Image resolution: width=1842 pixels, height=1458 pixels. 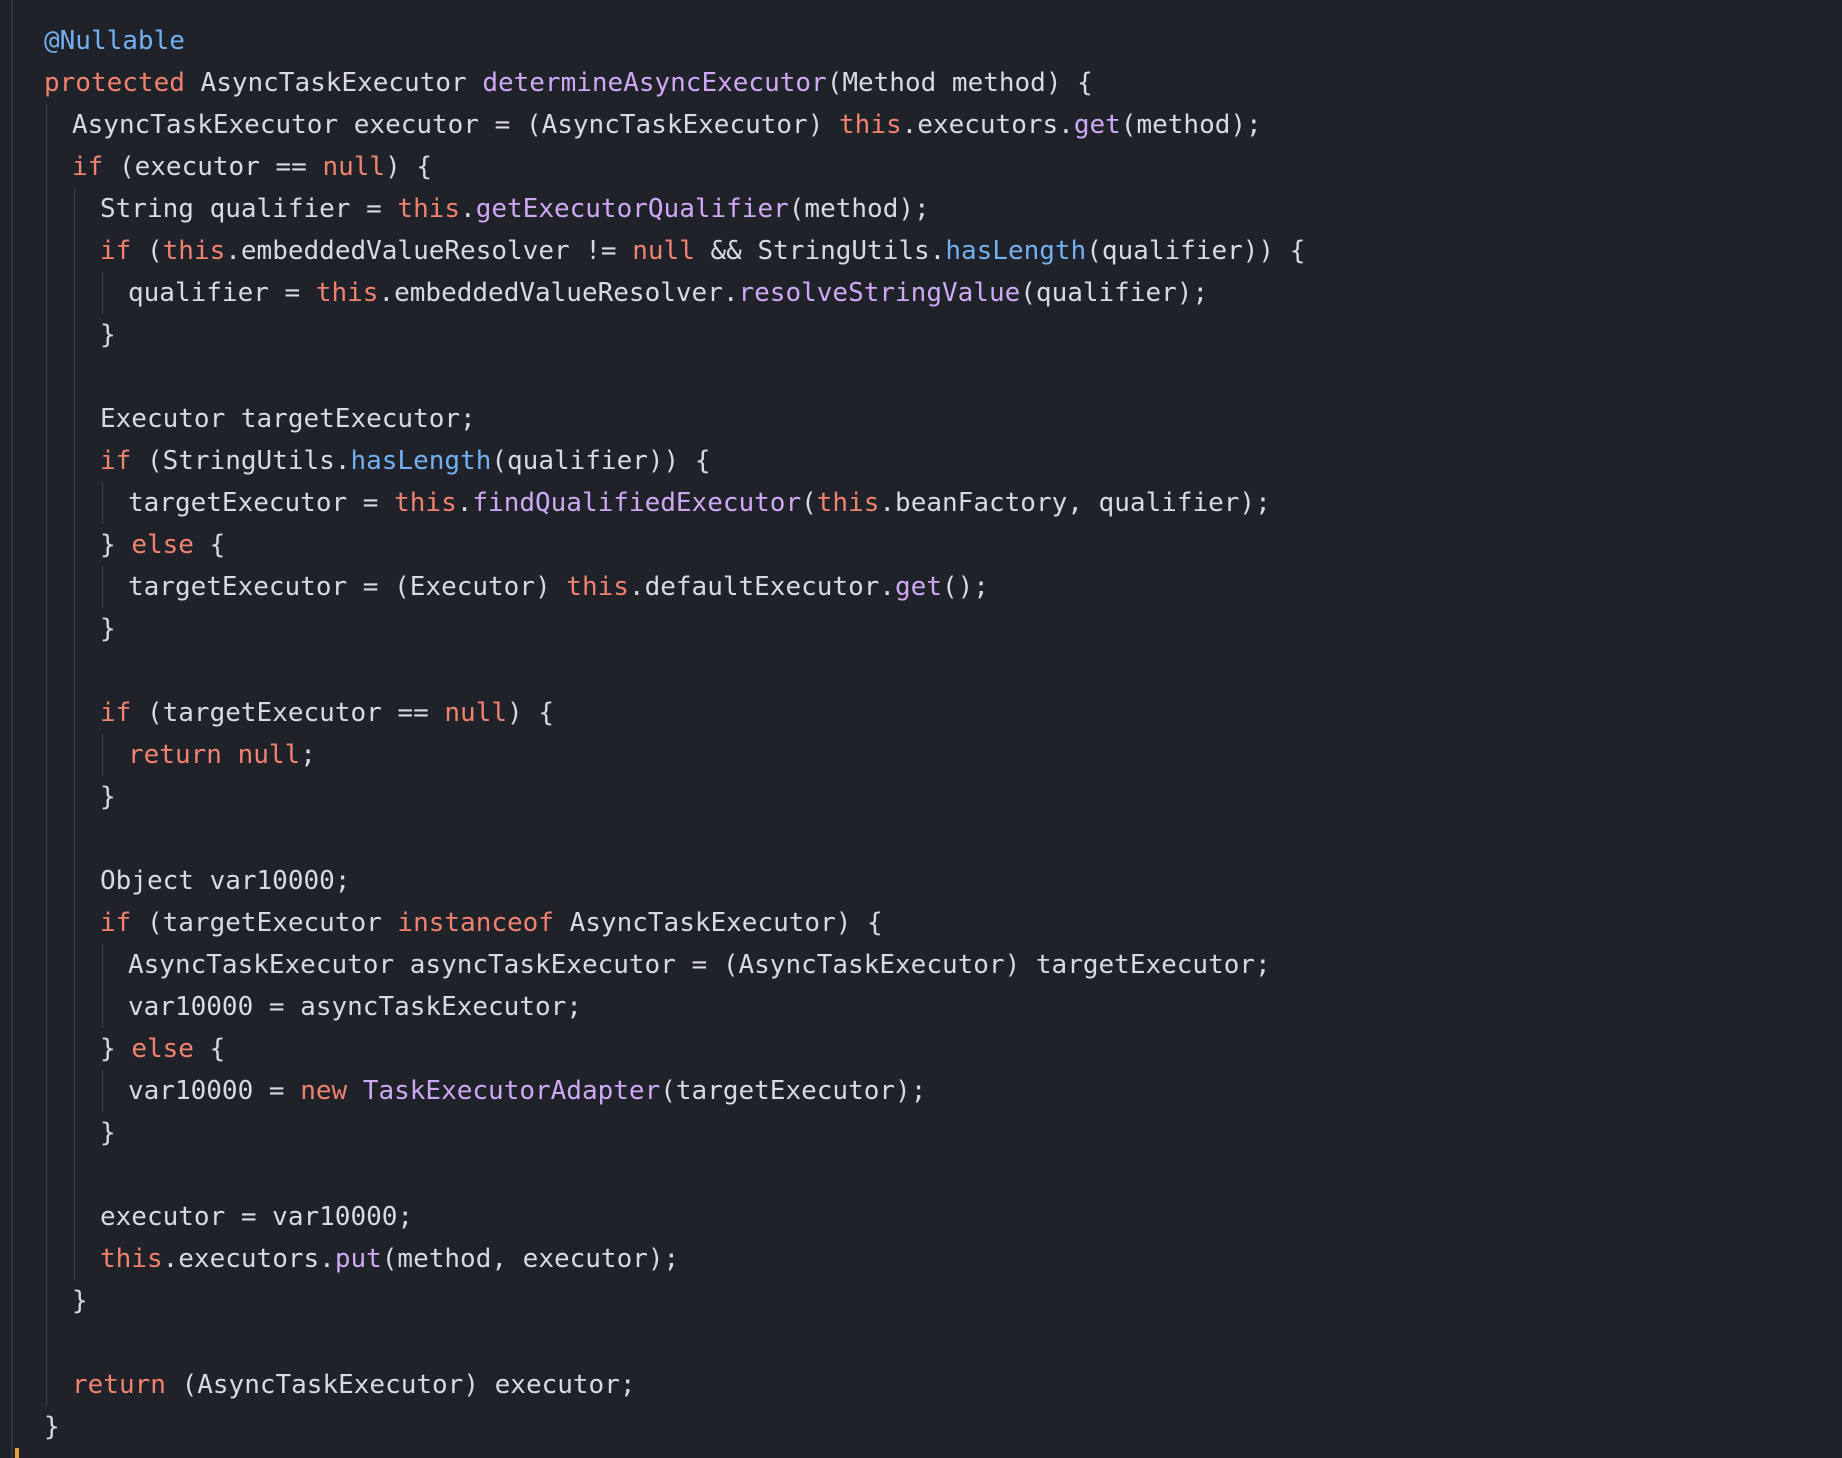 What do you see at coordinates (257, 1217) in the screenshot?
I see `code-token: executor = var10000;` at bounding box center [257, 1217].